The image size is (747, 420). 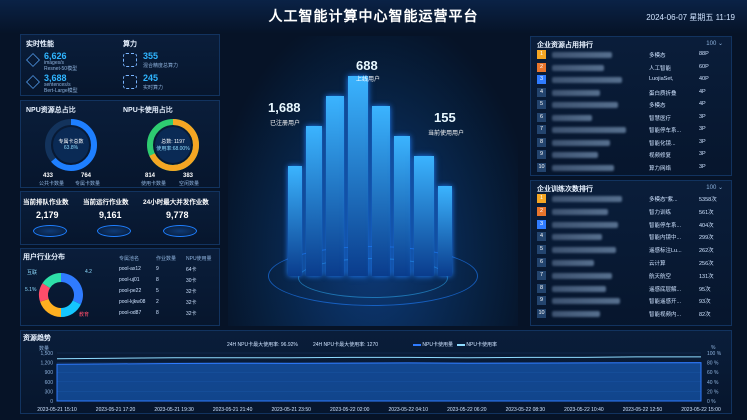 I want to click on jobs-value-1: 9,161, so click(x=110, y=215).